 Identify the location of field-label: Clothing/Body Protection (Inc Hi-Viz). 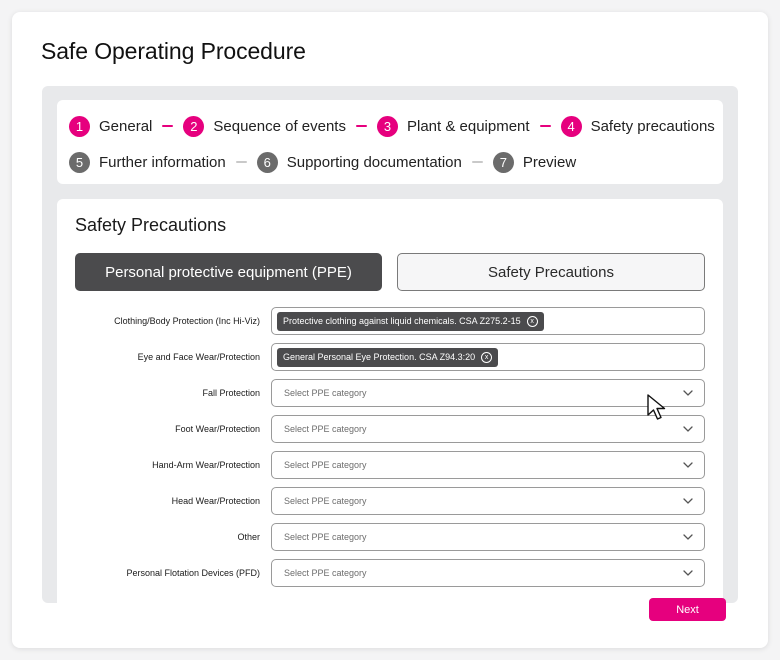
(187, 321).